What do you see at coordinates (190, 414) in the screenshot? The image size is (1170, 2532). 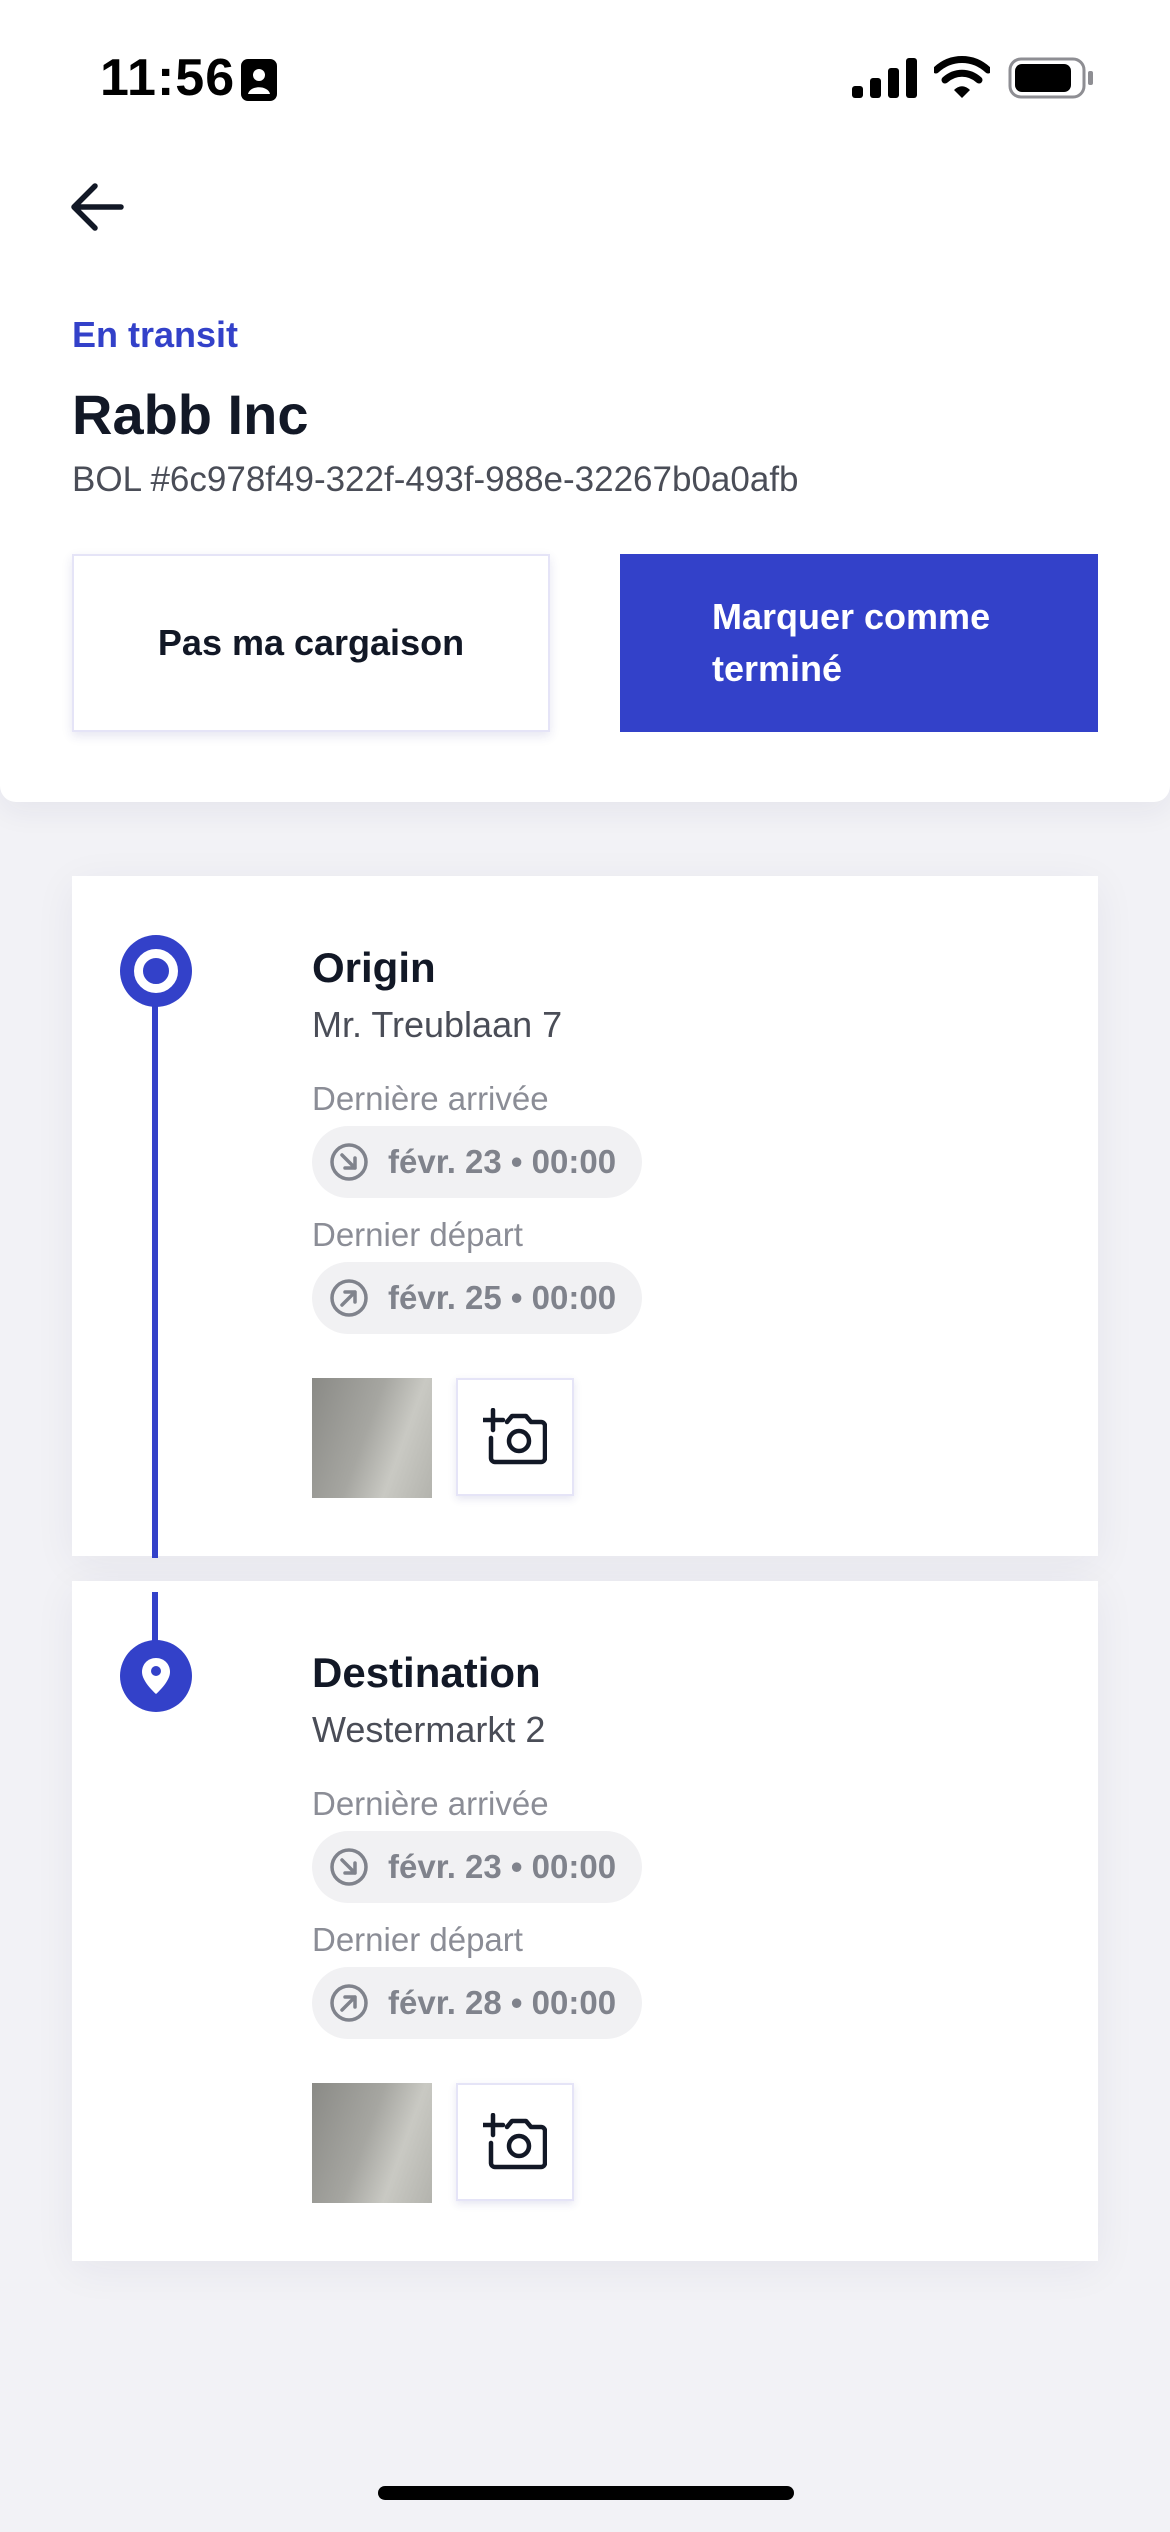 I see `company-title: Rabb Inc` at bounding box center [190, 414].